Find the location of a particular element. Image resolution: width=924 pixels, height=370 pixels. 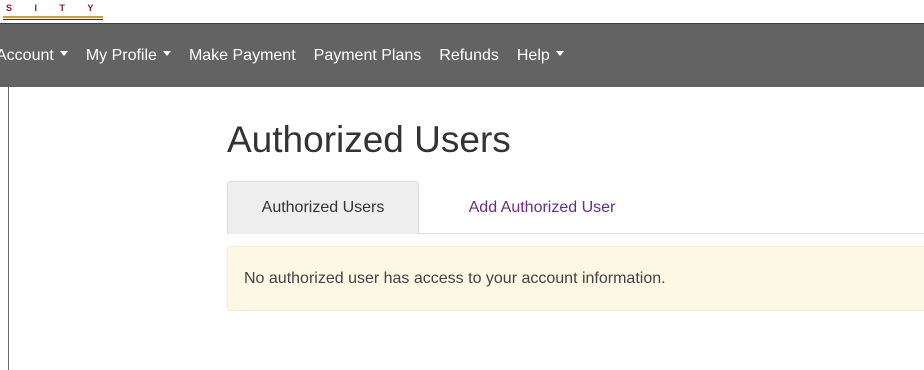

nav-my-profile-menu: My Profile is located at coordinates (128, 55).